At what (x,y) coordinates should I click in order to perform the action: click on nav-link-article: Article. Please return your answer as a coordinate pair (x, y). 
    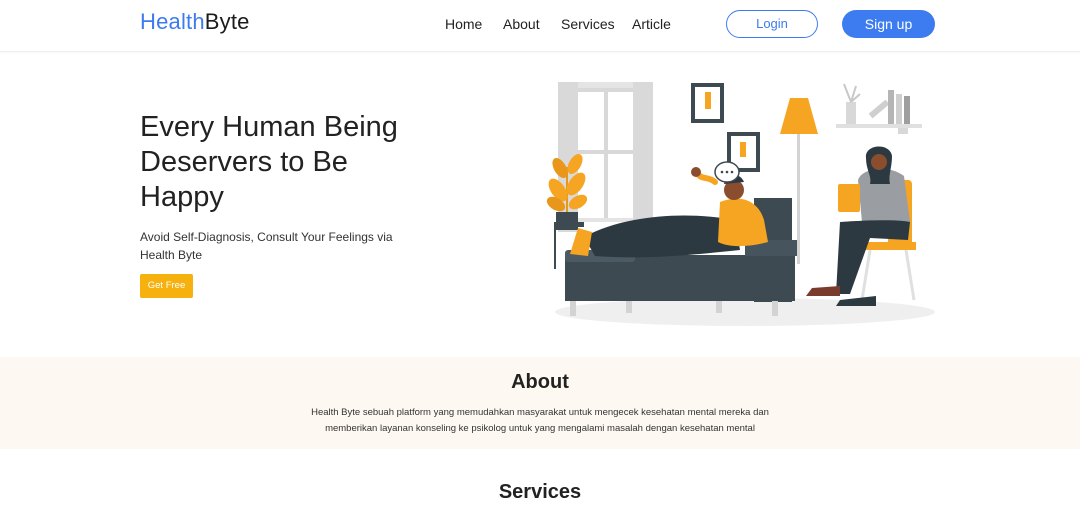
    Looking at the image, I should click on (651, 24).